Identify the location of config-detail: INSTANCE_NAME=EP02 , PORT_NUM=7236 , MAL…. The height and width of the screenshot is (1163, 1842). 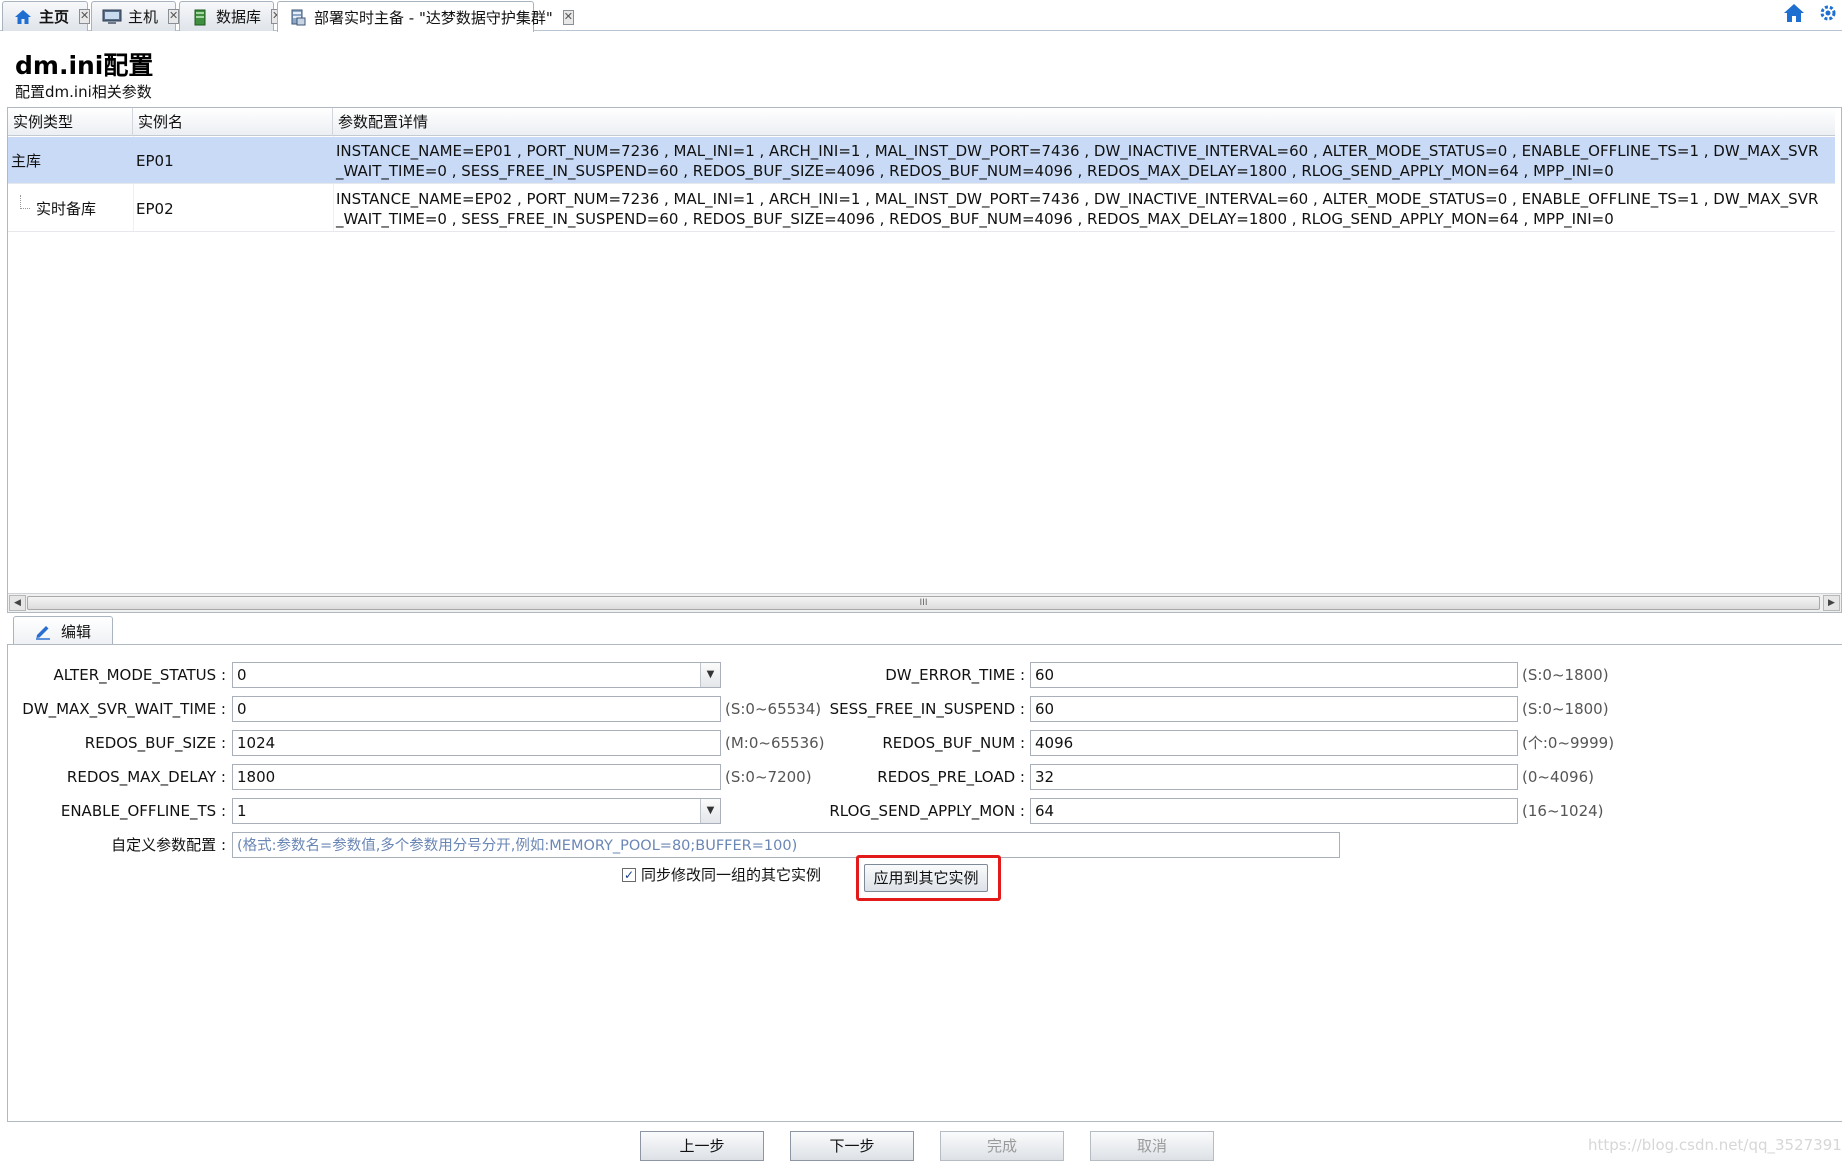
(1077, 209).